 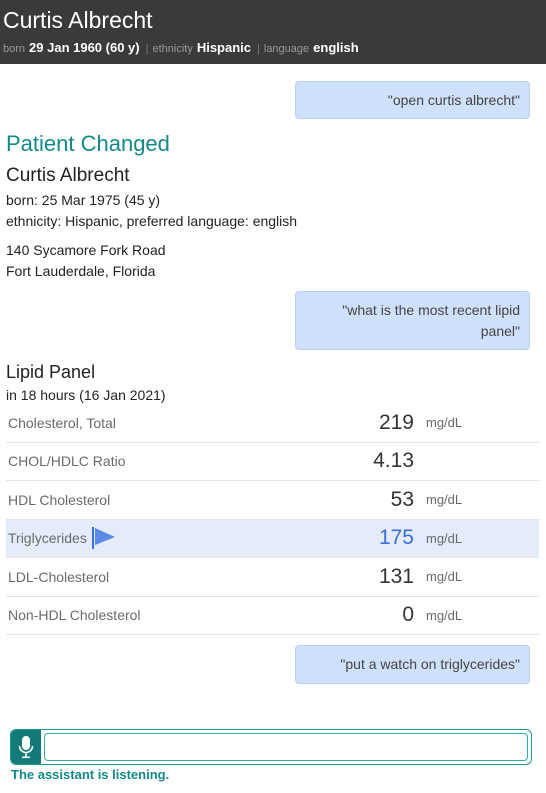 I want to click on table-row: LDL-Cholesterol 131 mg/dL, so click(x=272, y=577).